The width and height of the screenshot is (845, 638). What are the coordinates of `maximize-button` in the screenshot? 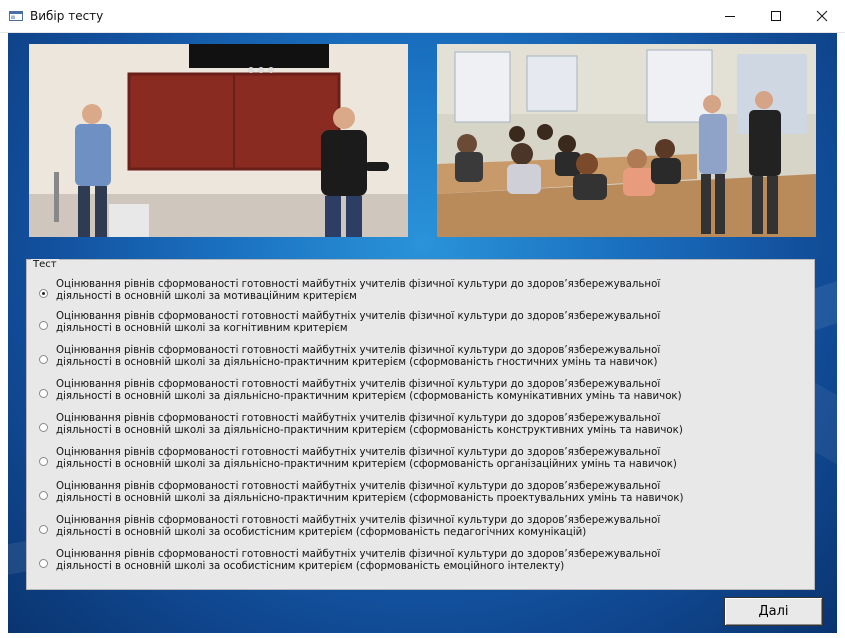 It's located at (776, 16).